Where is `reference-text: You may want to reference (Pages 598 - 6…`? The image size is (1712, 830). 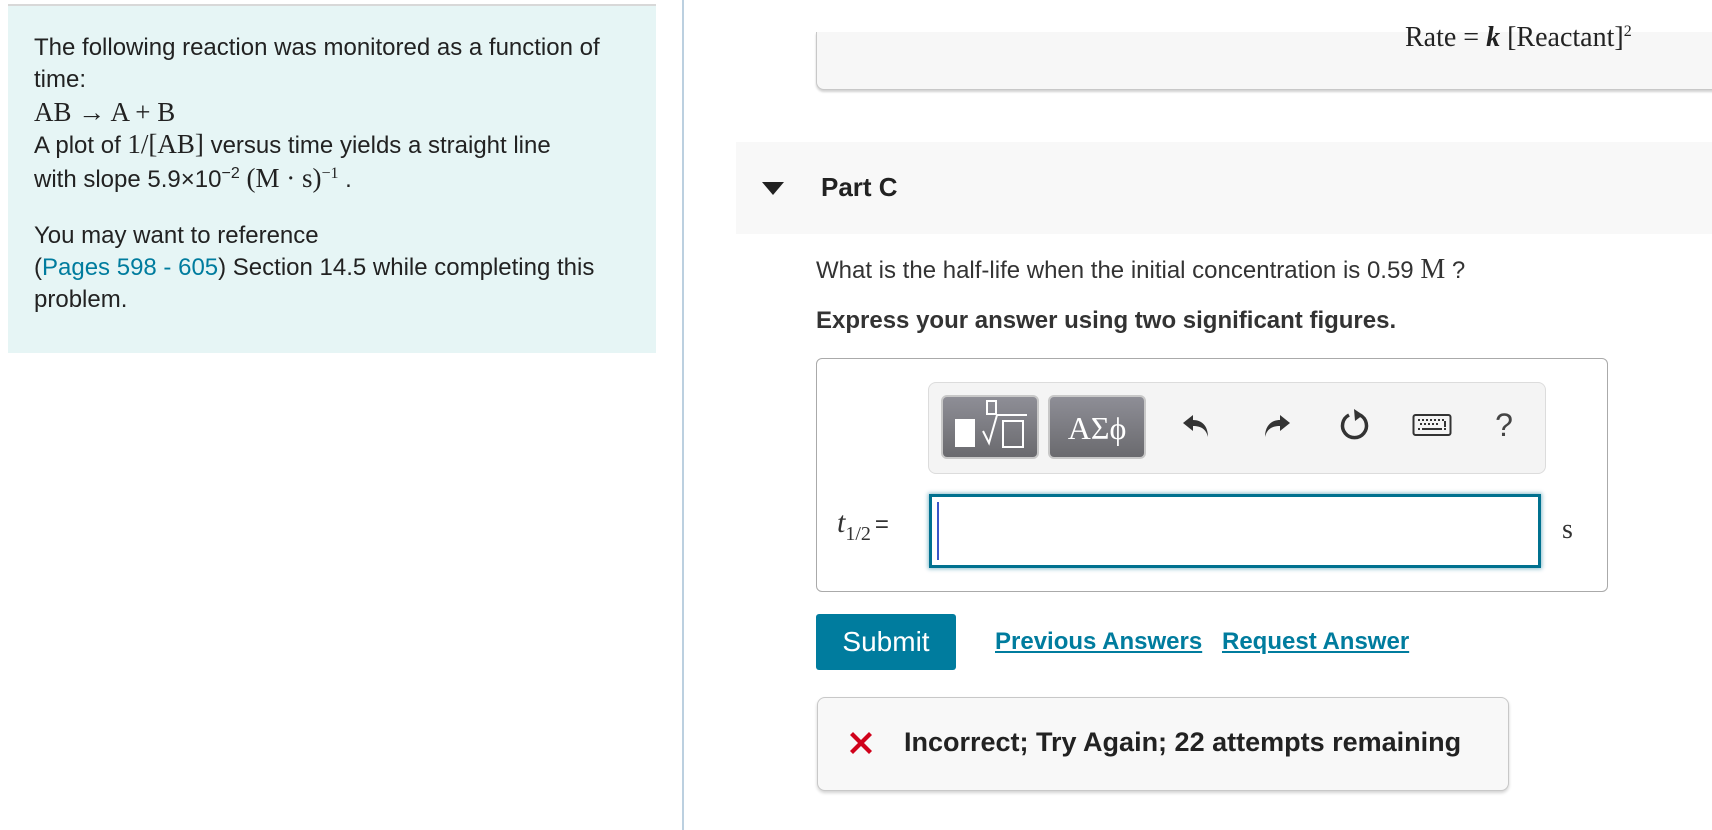 reference-text: You may want to reference (Pages 598 - 6… is located at coordinates (314, 267).